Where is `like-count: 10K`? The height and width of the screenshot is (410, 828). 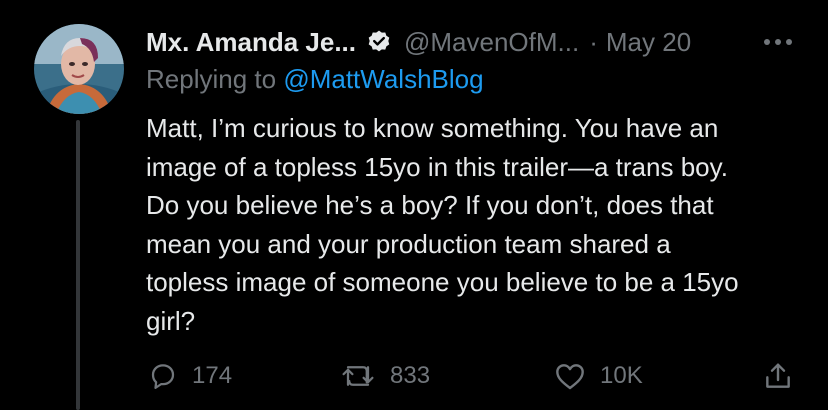
like-count: 10K is located at coordinates (621, 375).